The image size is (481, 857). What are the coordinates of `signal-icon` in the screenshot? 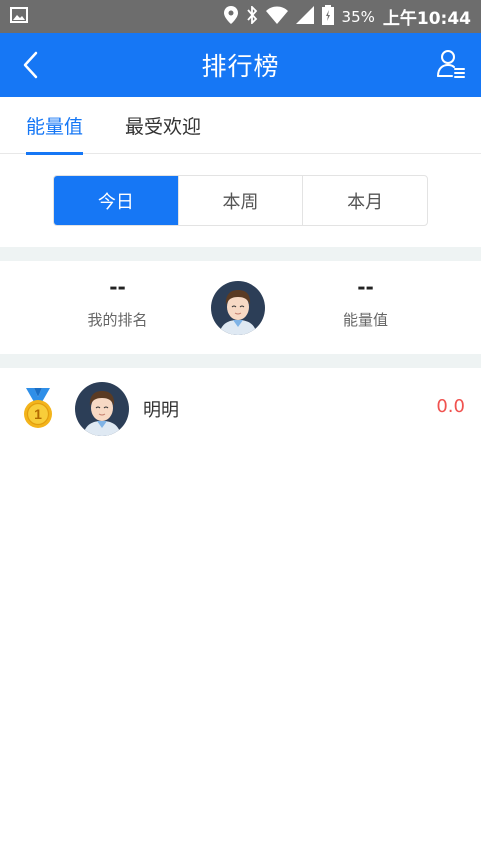 It's located at (304, 16).